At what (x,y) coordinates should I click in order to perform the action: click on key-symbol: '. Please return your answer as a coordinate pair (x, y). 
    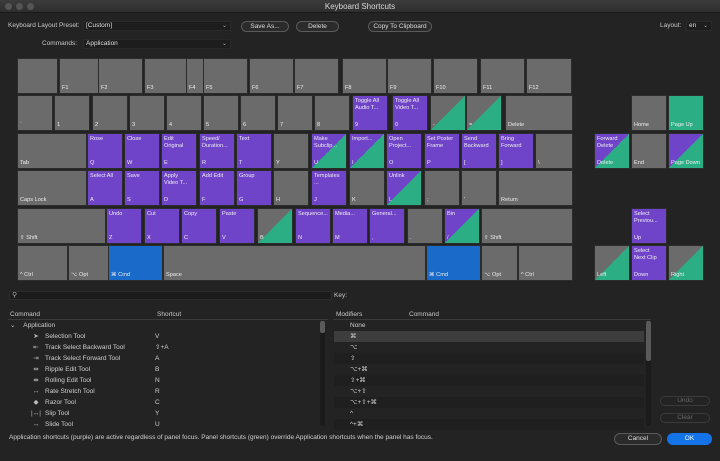
    Looking at the image, I should click on (479, 188).